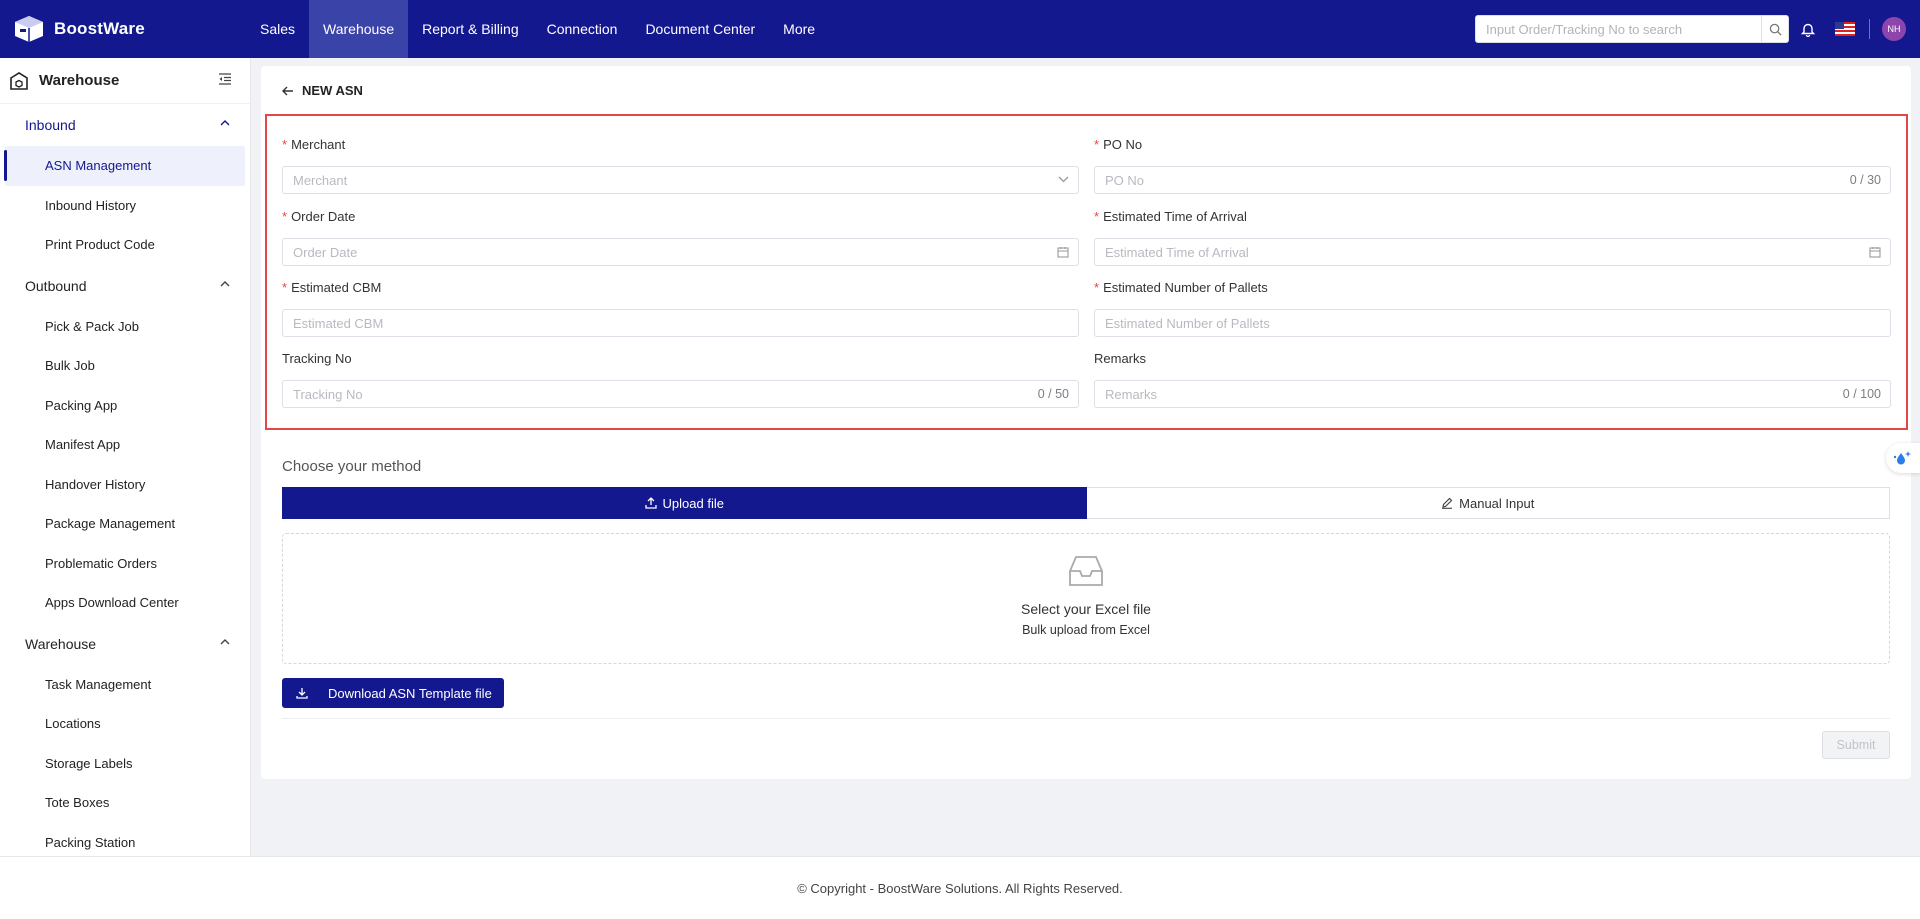 Image resolution: width=1920 pixels, height=919 pixels. I want to click on nav-right-tools: NH, so click(1690, 29).